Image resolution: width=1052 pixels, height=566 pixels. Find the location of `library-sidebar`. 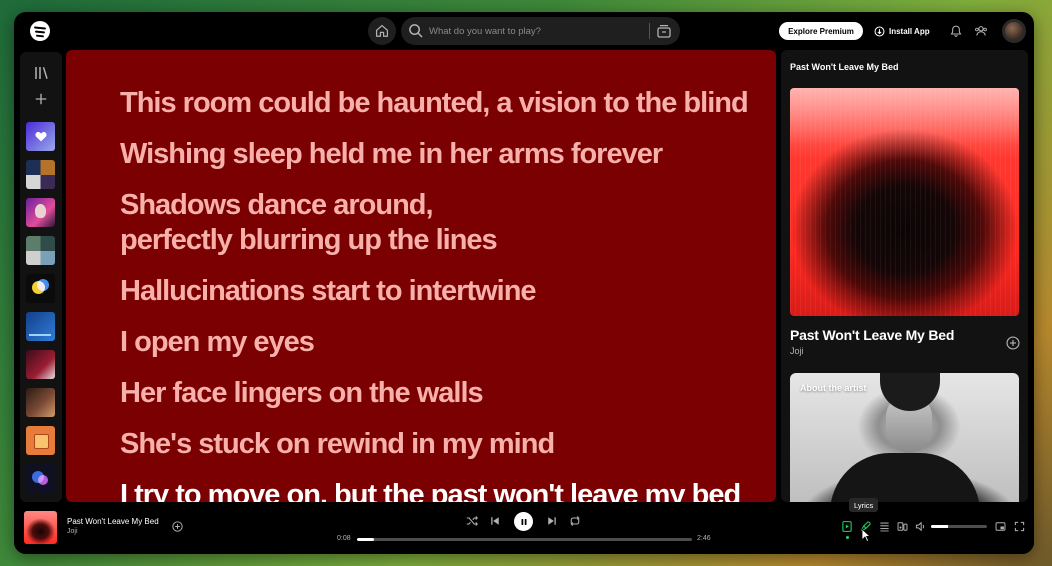

library-sidebar is located at coordinates (41, 277).